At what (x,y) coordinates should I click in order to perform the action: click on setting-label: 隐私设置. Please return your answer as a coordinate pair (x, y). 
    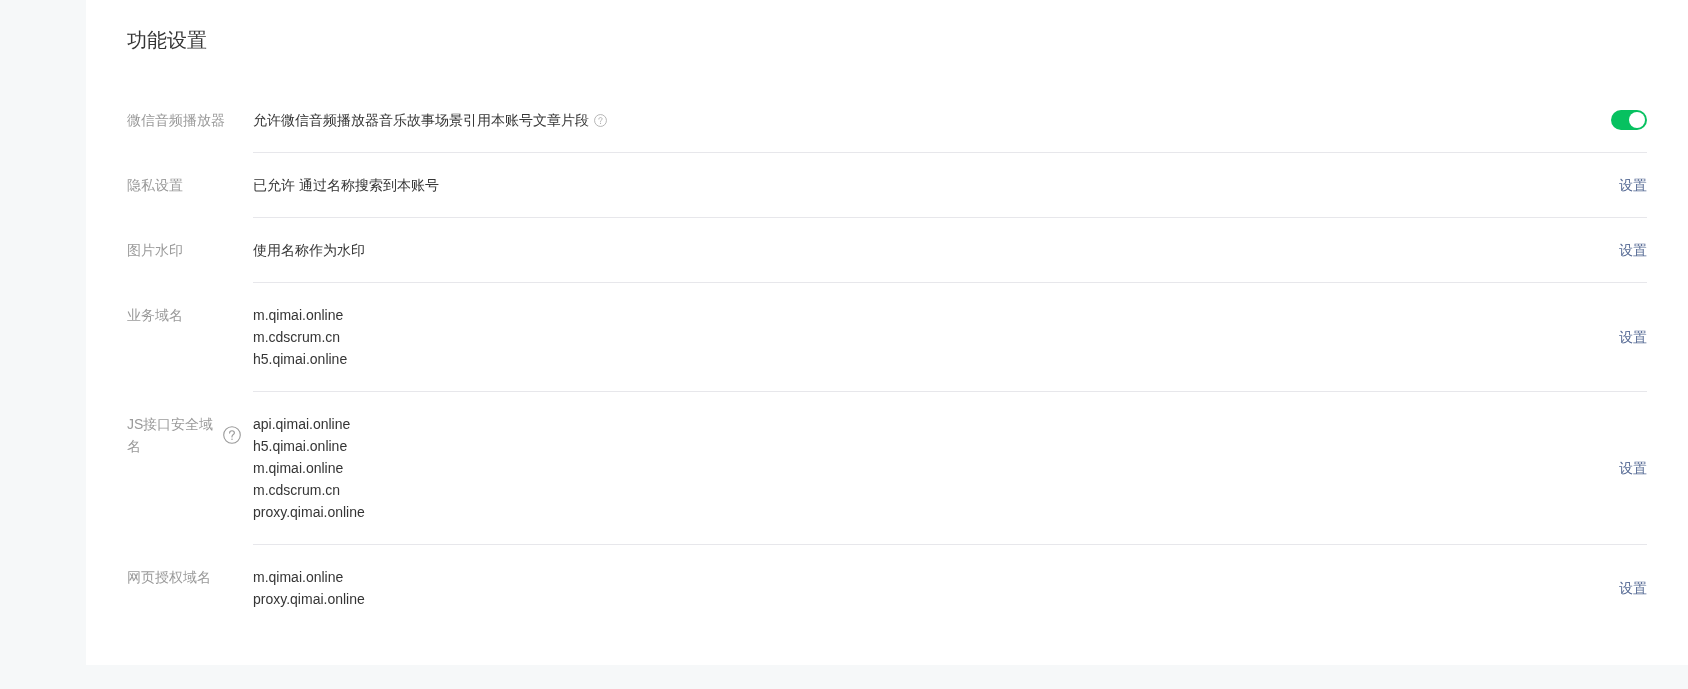
    Looking at the image, I should click on (155, 185).